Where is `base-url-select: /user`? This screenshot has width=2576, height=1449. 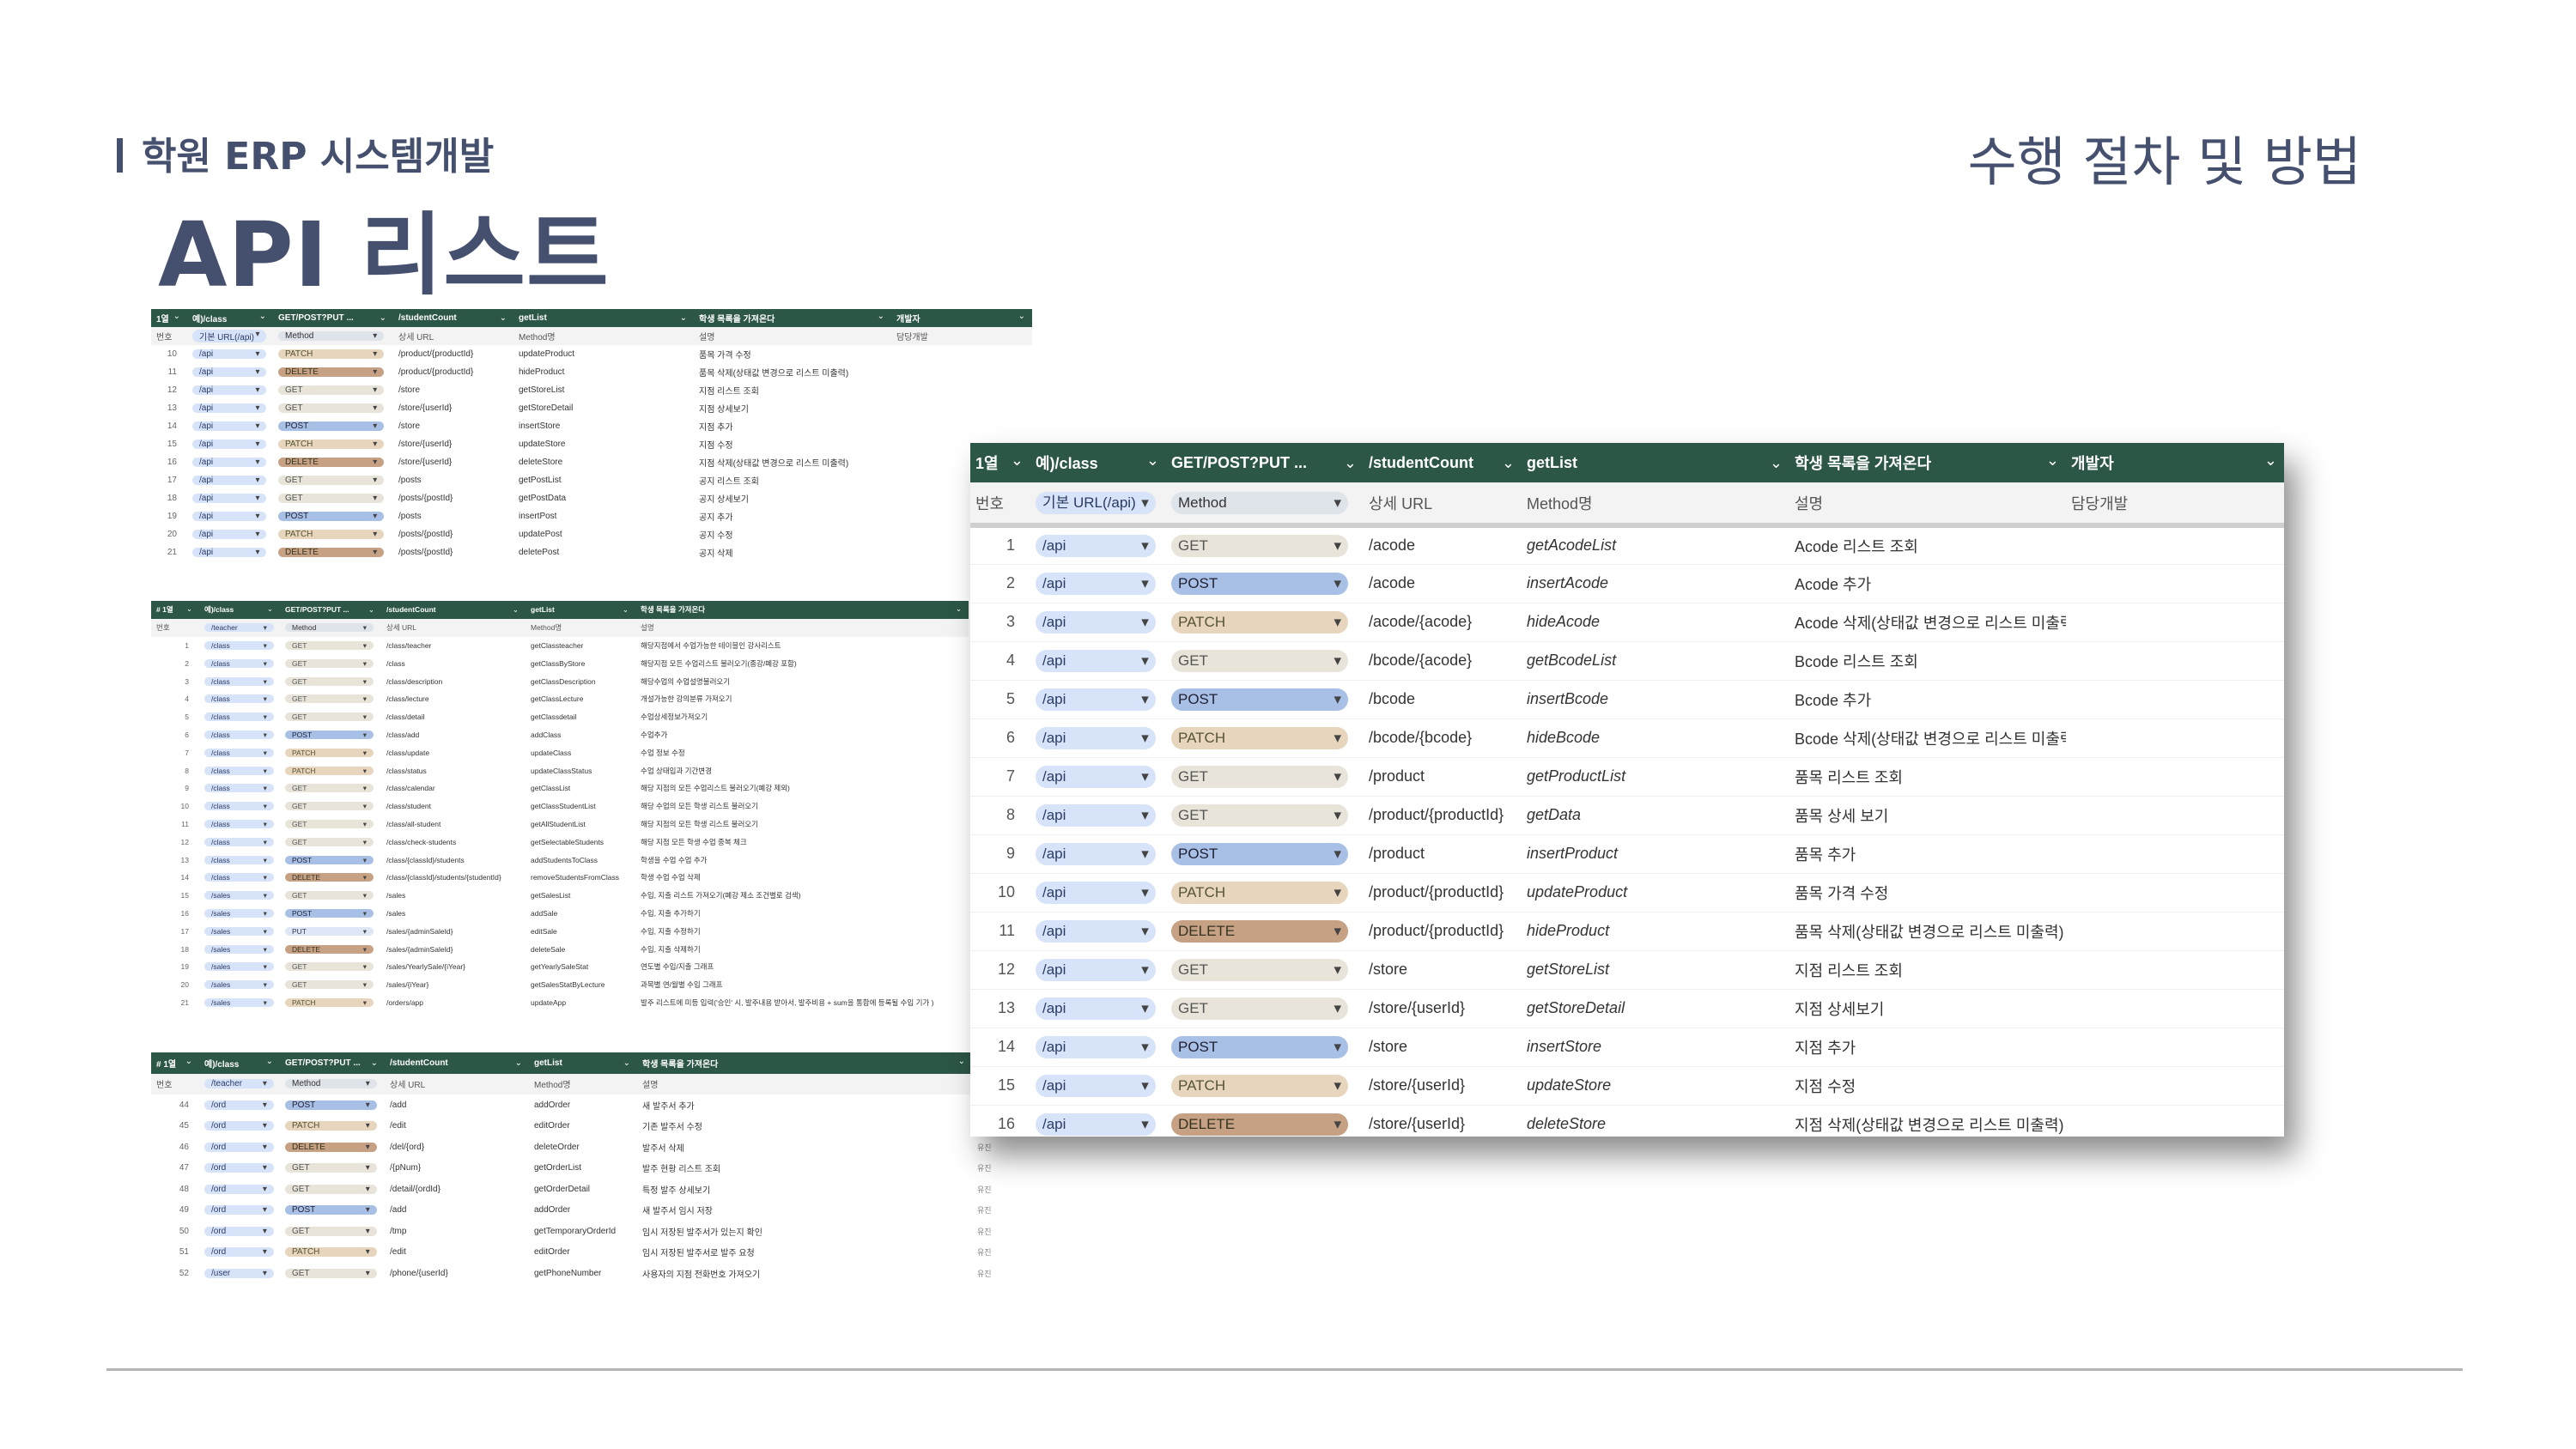 base-url-select: /user is located at coordinates (239, 1273).